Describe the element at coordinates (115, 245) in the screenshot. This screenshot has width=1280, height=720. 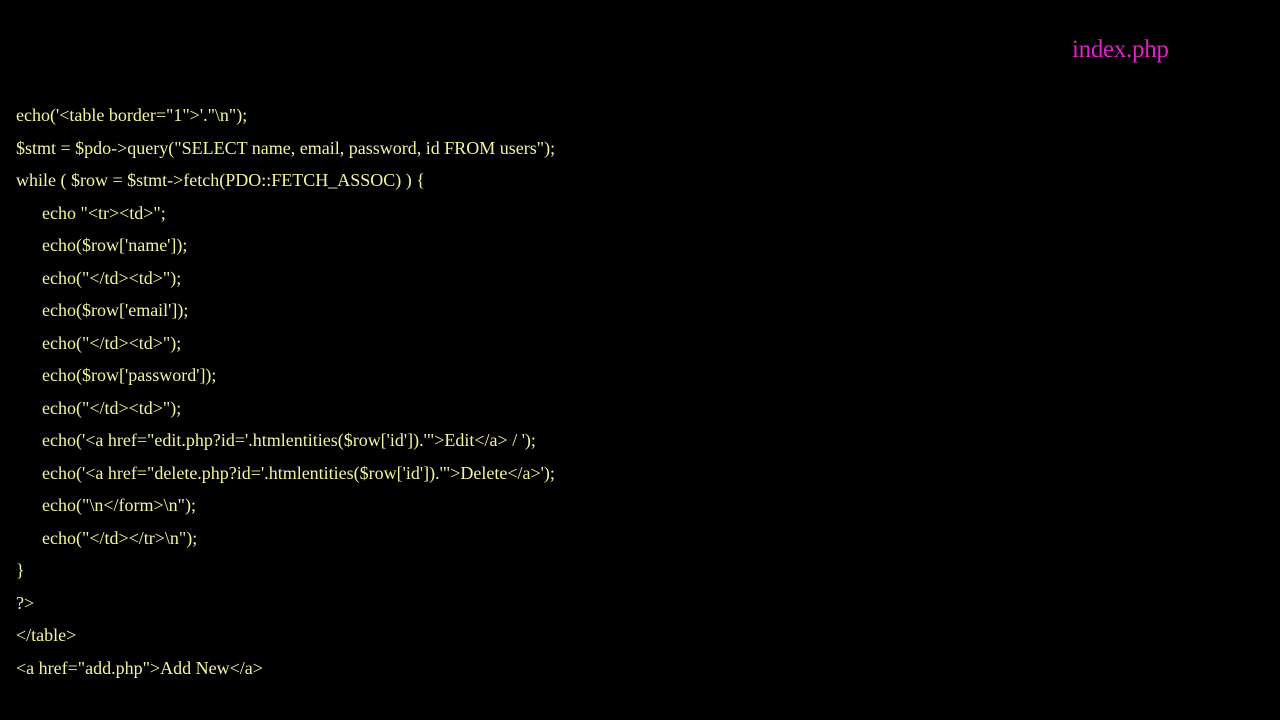
I see `code-line: echo($row['name']);` at that location.